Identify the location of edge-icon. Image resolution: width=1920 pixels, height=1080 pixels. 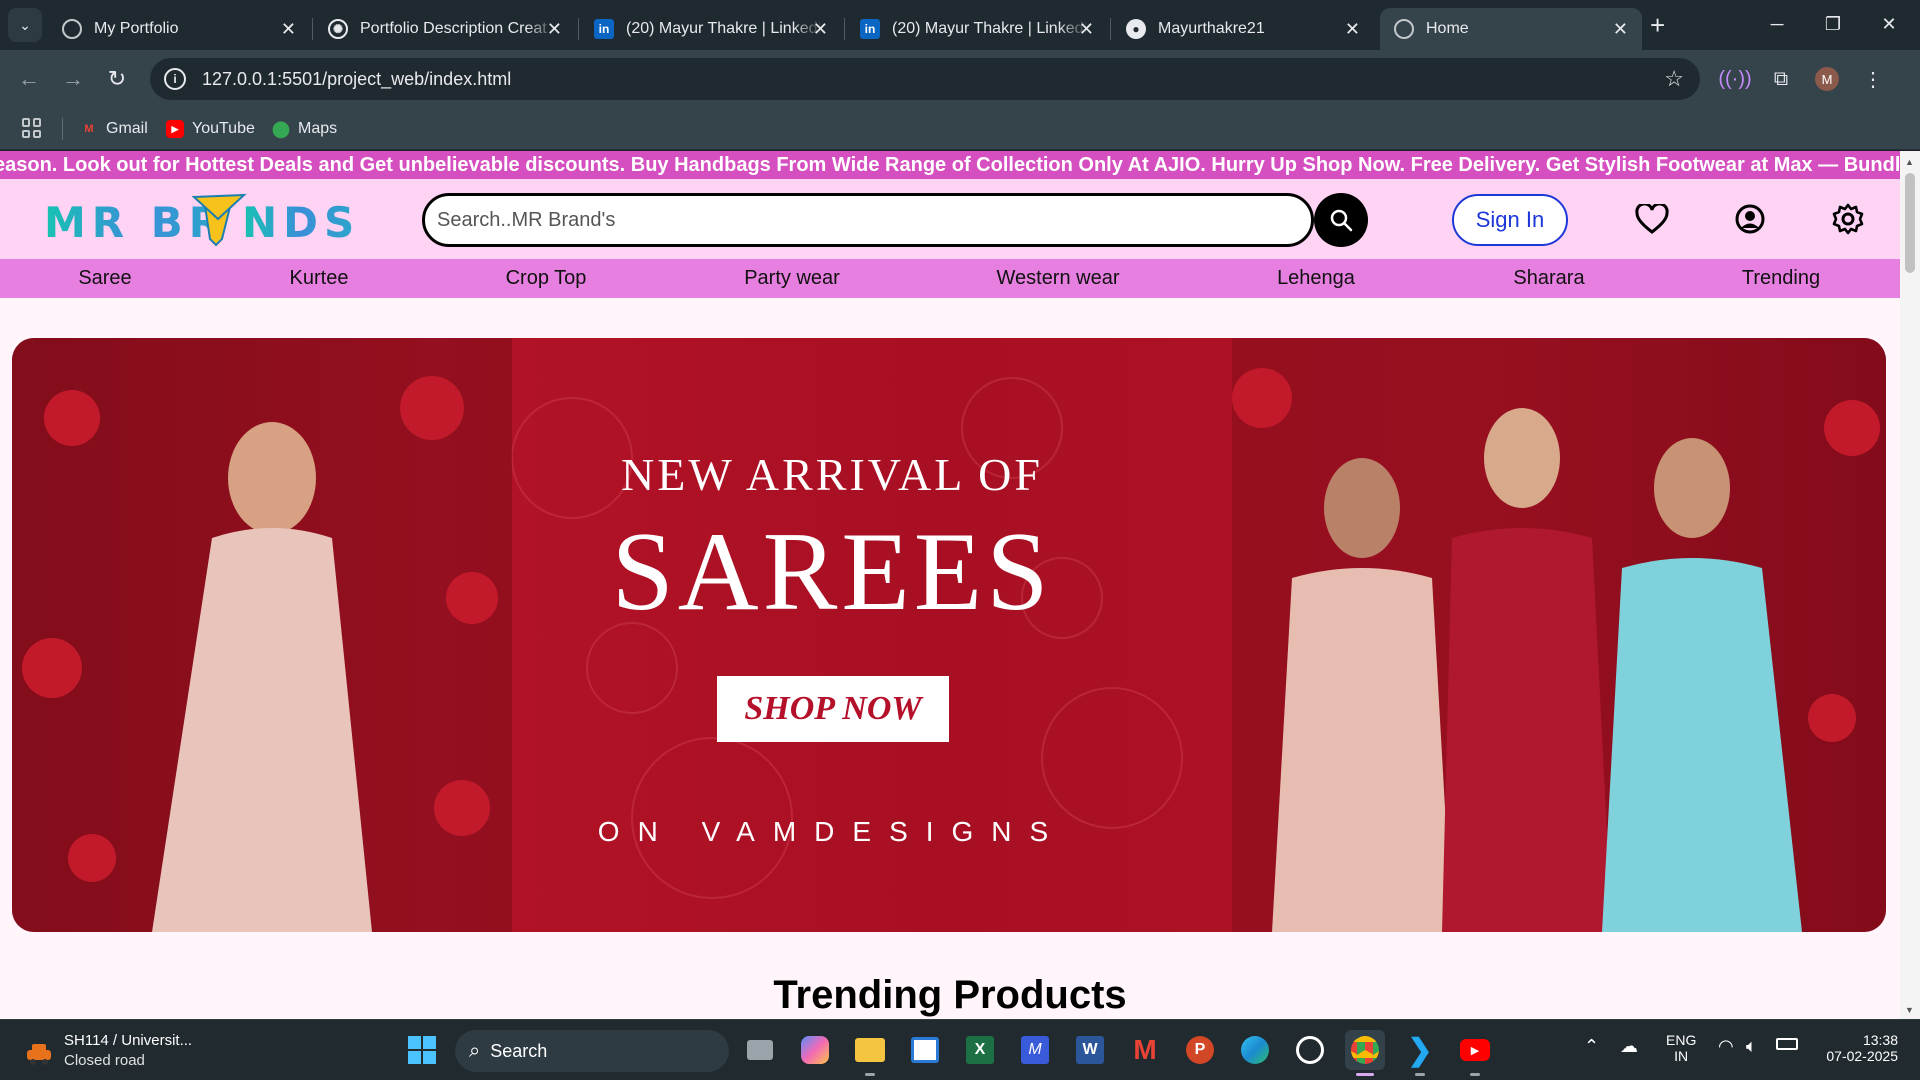
(1255, 1050).